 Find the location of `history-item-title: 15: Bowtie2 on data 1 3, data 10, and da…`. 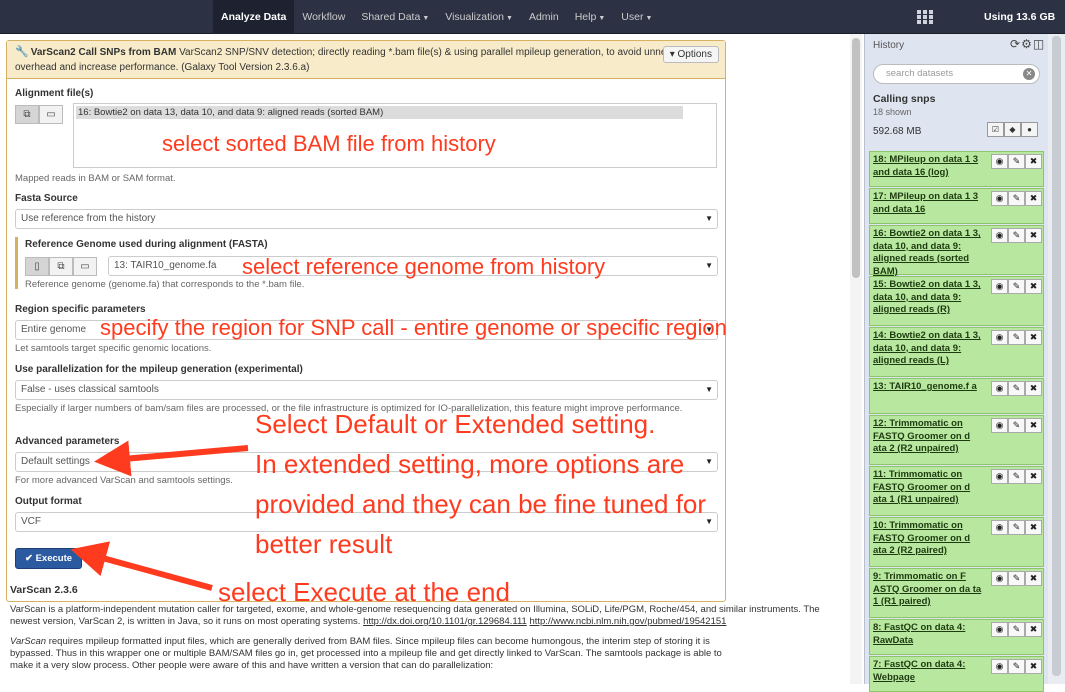

history-item-title: 15: Bowtie2 on data 1 3, data 10, and da… is located at coordinates (929, 298).